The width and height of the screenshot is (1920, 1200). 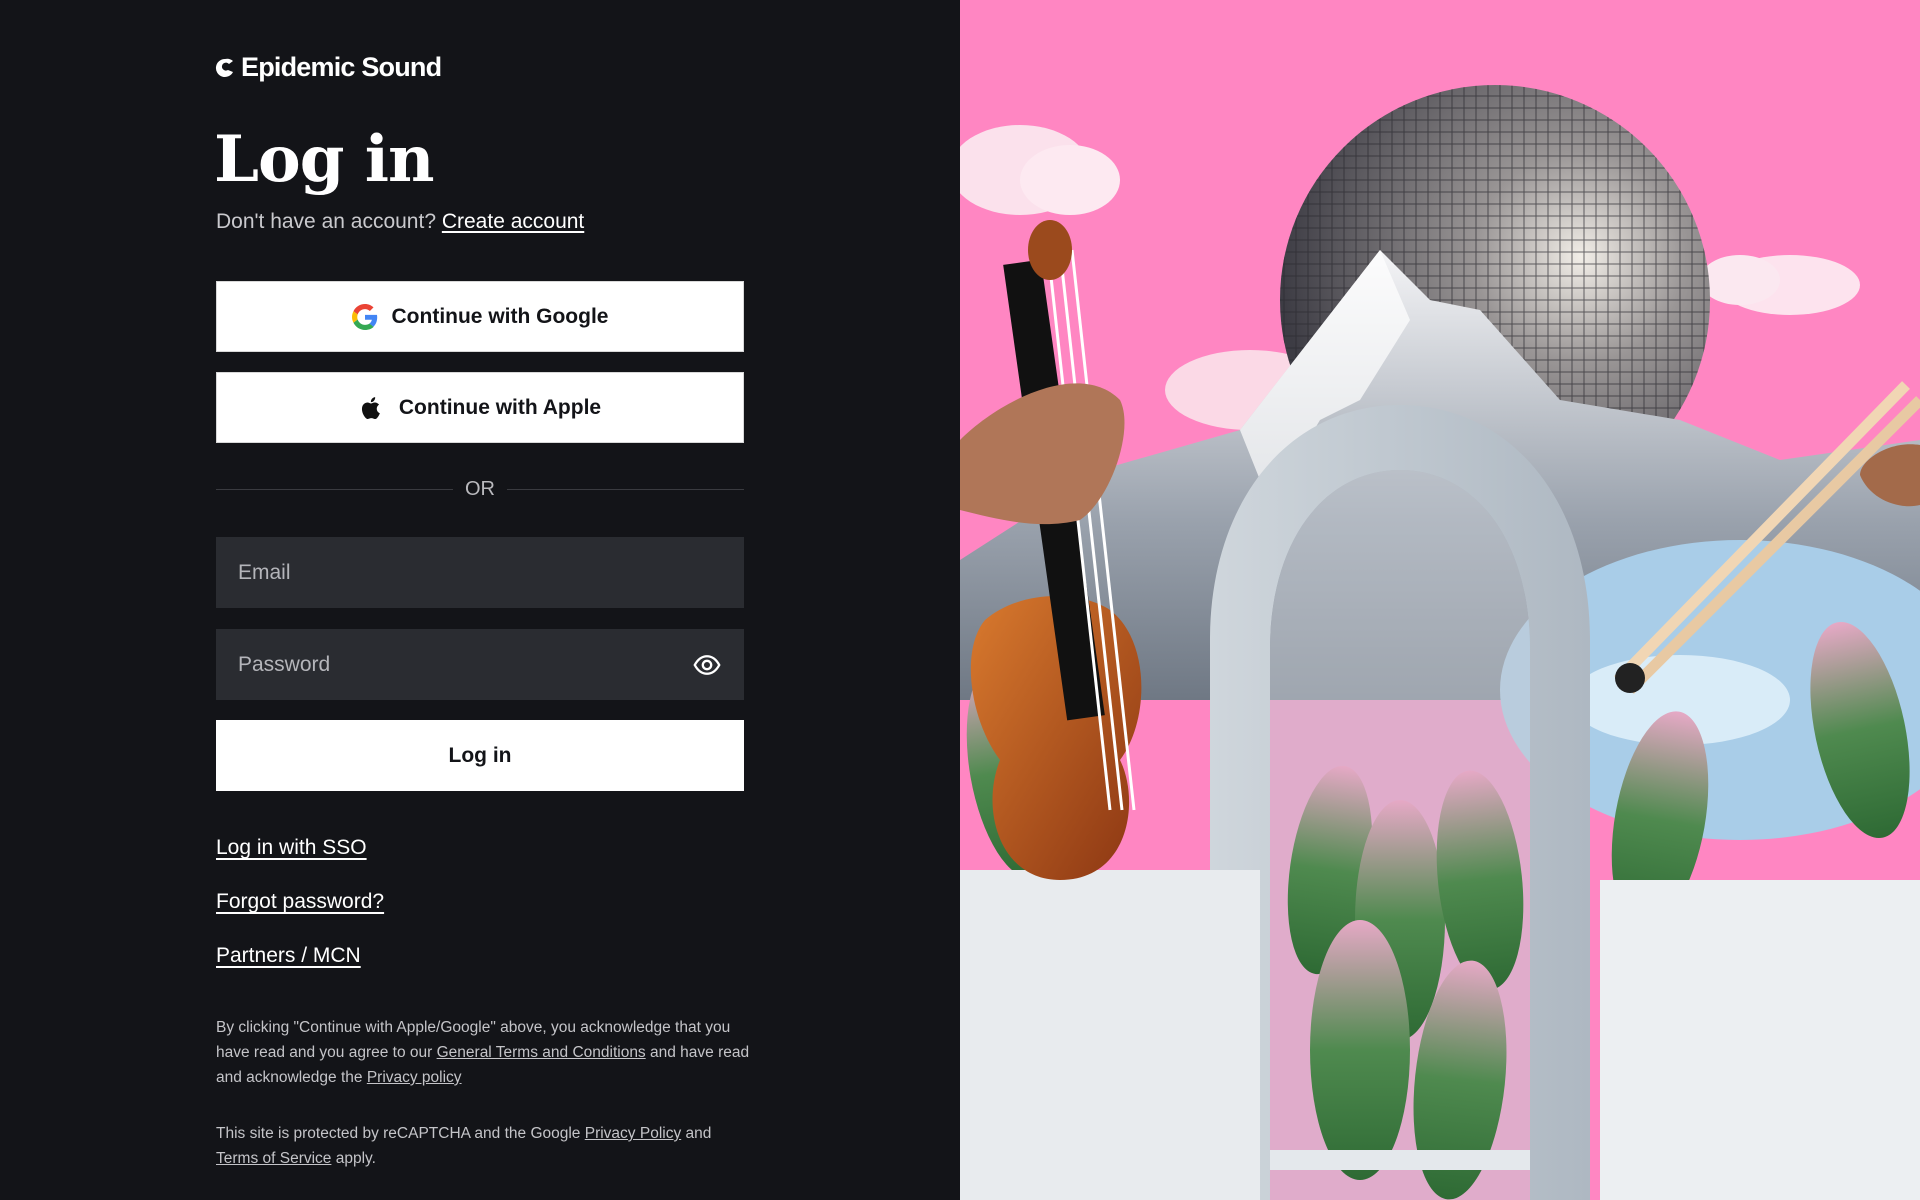 I want to click on password-field, so click(x=465, y=664).